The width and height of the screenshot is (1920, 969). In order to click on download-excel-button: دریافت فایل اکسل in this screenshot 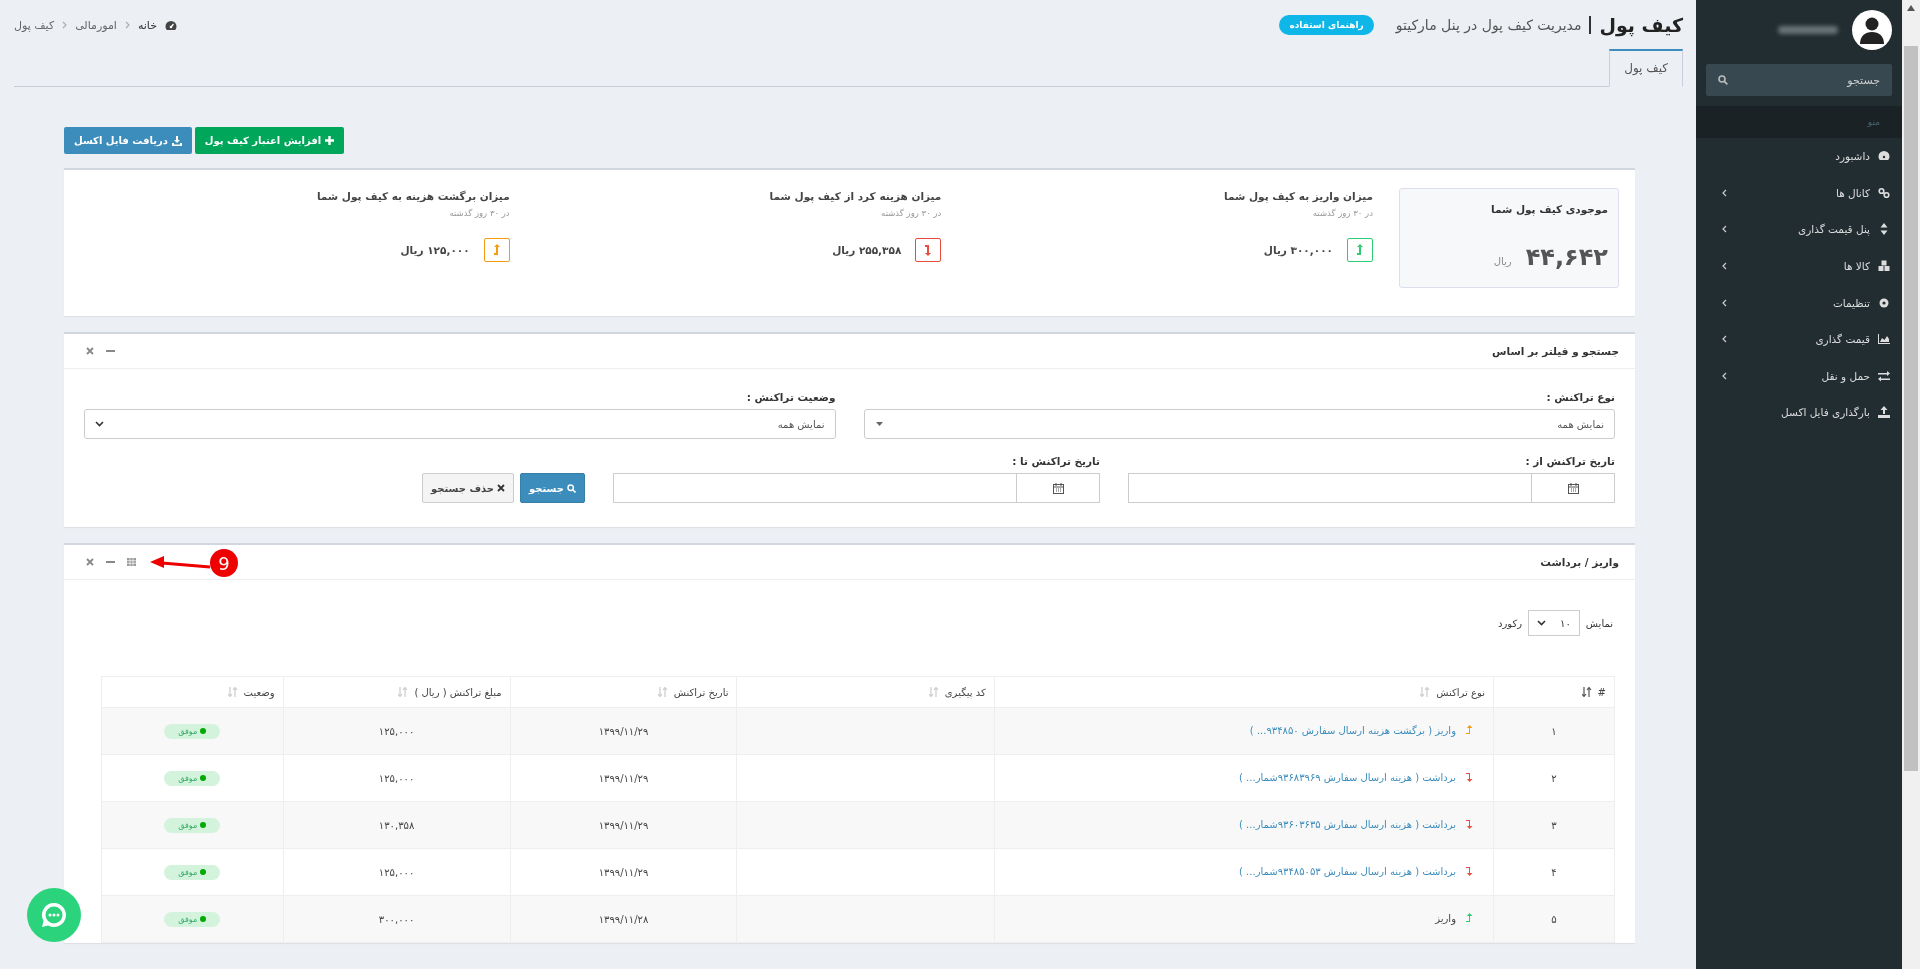, I will do `click(128, 140)`.